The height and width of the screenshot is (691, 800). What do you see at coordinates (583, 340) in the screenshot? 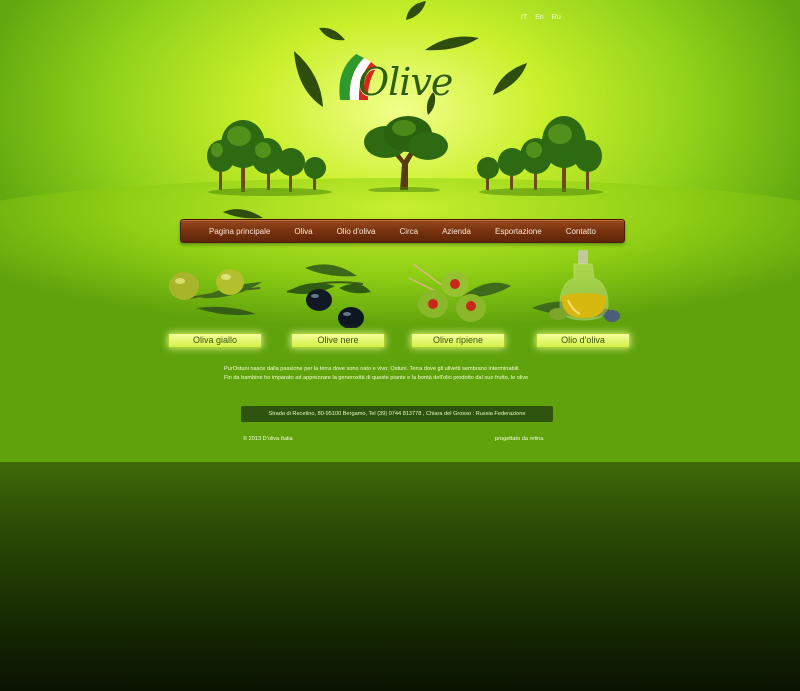
I see `product-button-olive-oil: Olio d'oliva` at bounding box center [583, 340].